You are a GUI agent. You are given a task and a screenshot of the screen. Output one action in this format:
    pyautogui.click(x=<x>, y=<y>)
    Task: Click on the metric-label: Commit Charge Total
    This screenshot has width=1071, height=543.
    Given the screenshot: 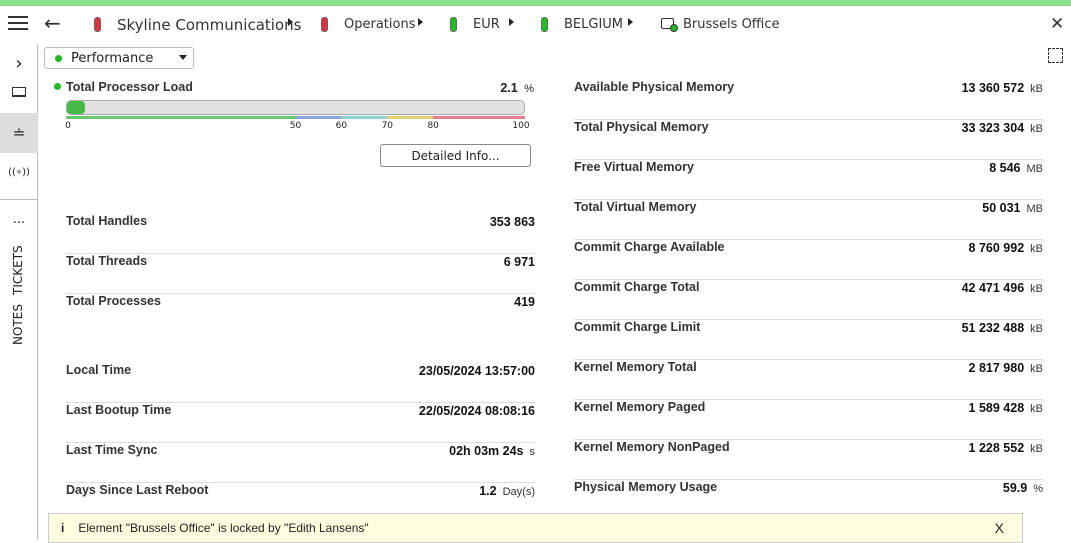 What is the action you would take?
    pyautogui.click(x=637, y=287)
    